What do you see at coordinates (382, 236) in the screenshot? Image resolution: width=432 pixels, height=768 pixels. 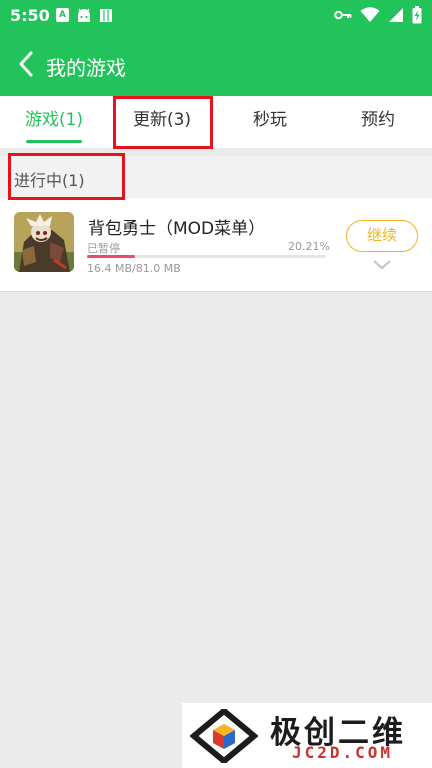 I see `continue-button: 继续` at bounding box center [382, 236].